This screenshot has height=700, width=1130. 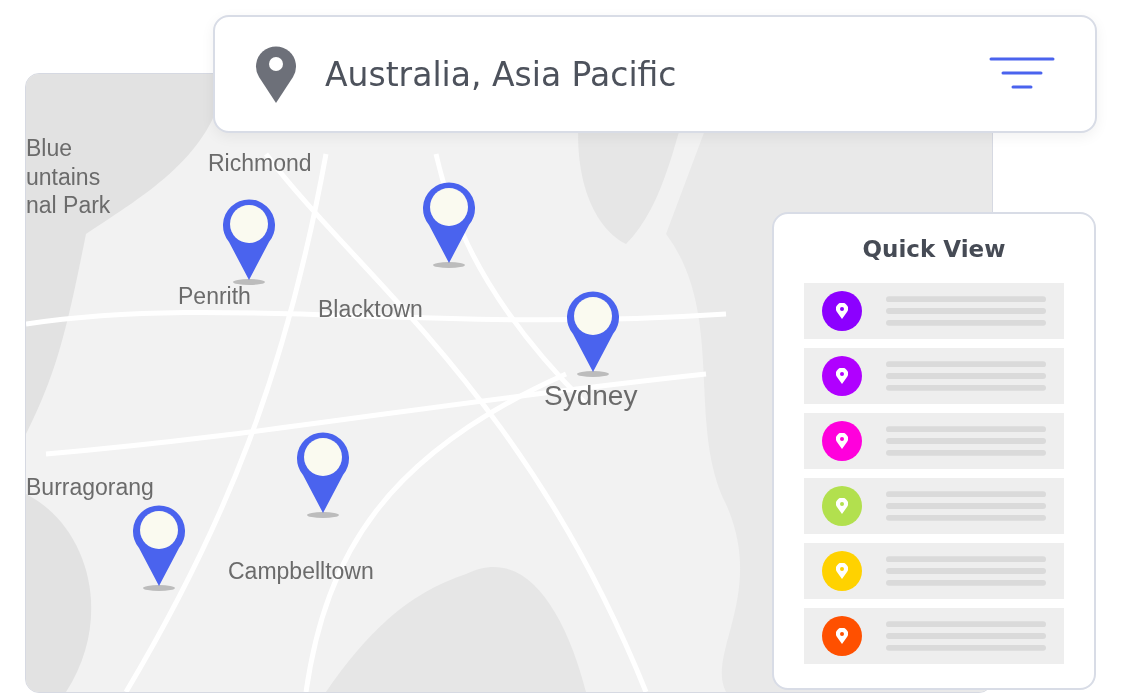 What do you see at coordinates (90, 487) in the screenshot?
I see `map-label: Burragorang` at bounding box center [90, 487].